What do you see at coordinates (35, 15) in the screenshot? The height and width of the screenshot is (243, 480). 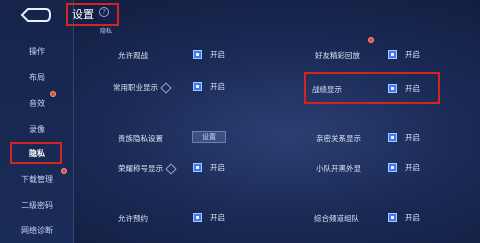 I see `back-icon` at bounding box center [35, 15].